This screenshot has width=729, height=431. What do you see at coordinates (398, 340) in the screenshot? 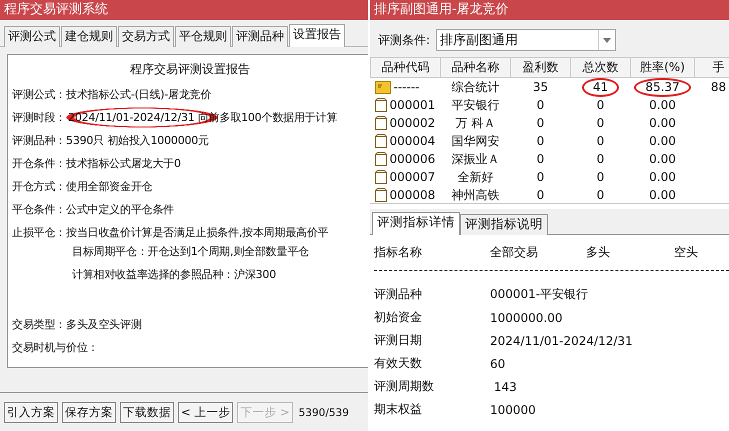
I see `metric-label: 评测日期` at bounding box center [398, 340].